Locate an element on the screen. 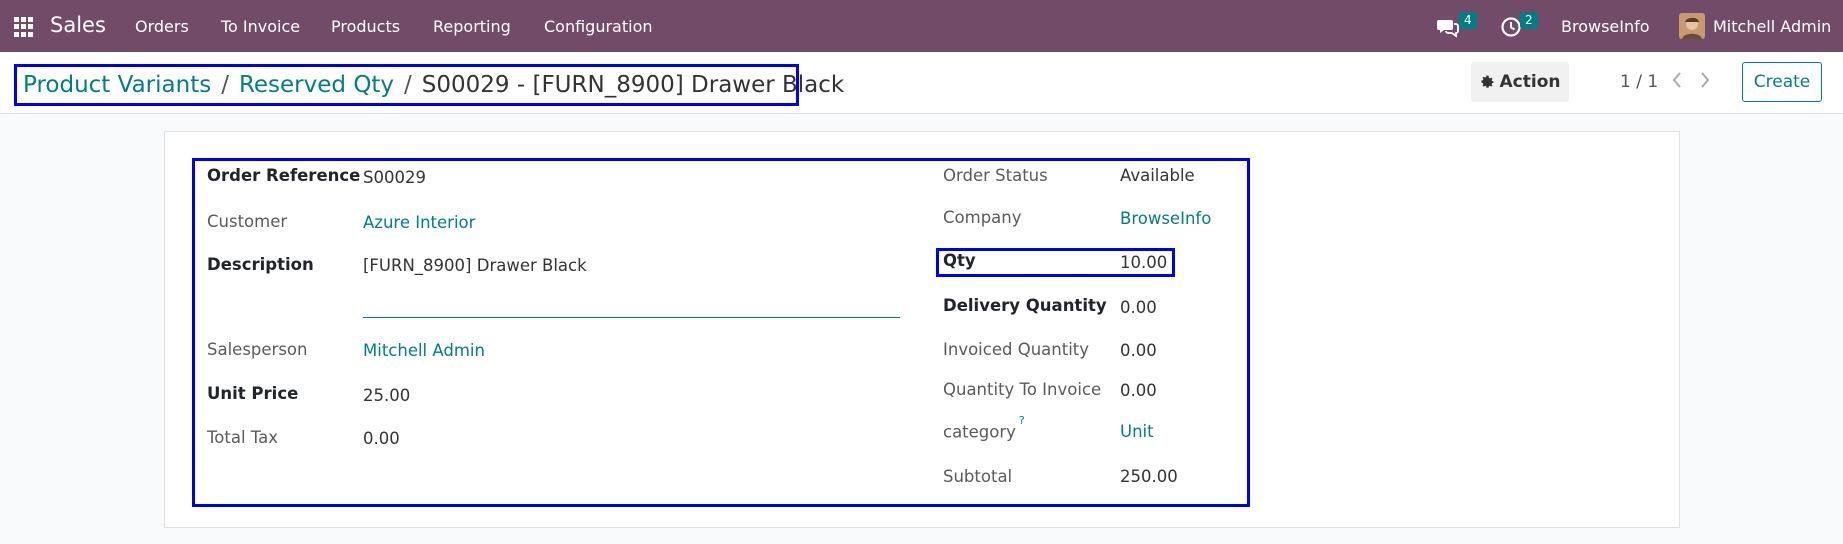  messages-badge: 4 is located at coordinates (1468, 20).